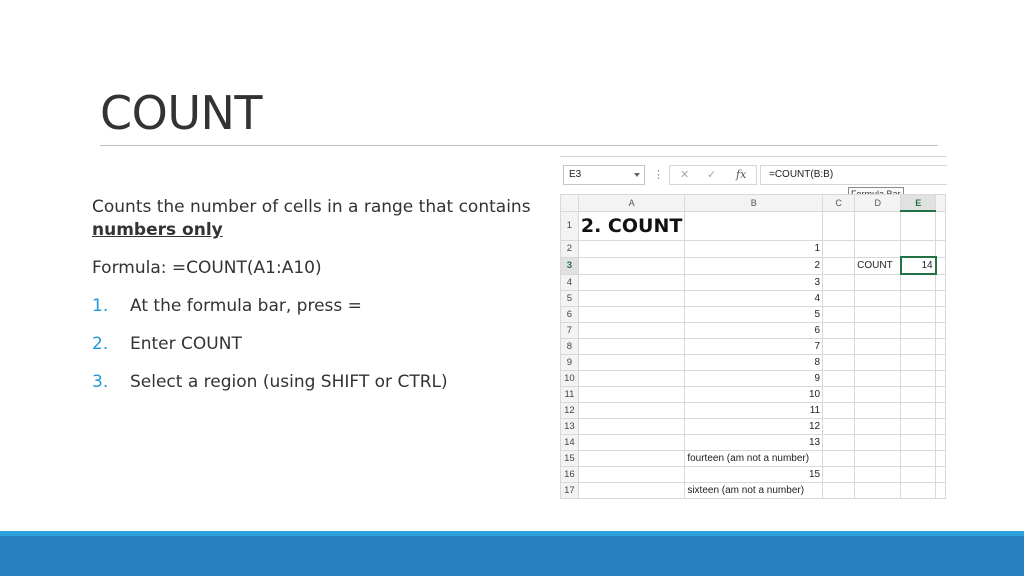 The height and width of the screenshot is (576, 1024). Describe the element at coordinates (754, 298) in the screenshot. I see `cell-b-5: 4` at that location.